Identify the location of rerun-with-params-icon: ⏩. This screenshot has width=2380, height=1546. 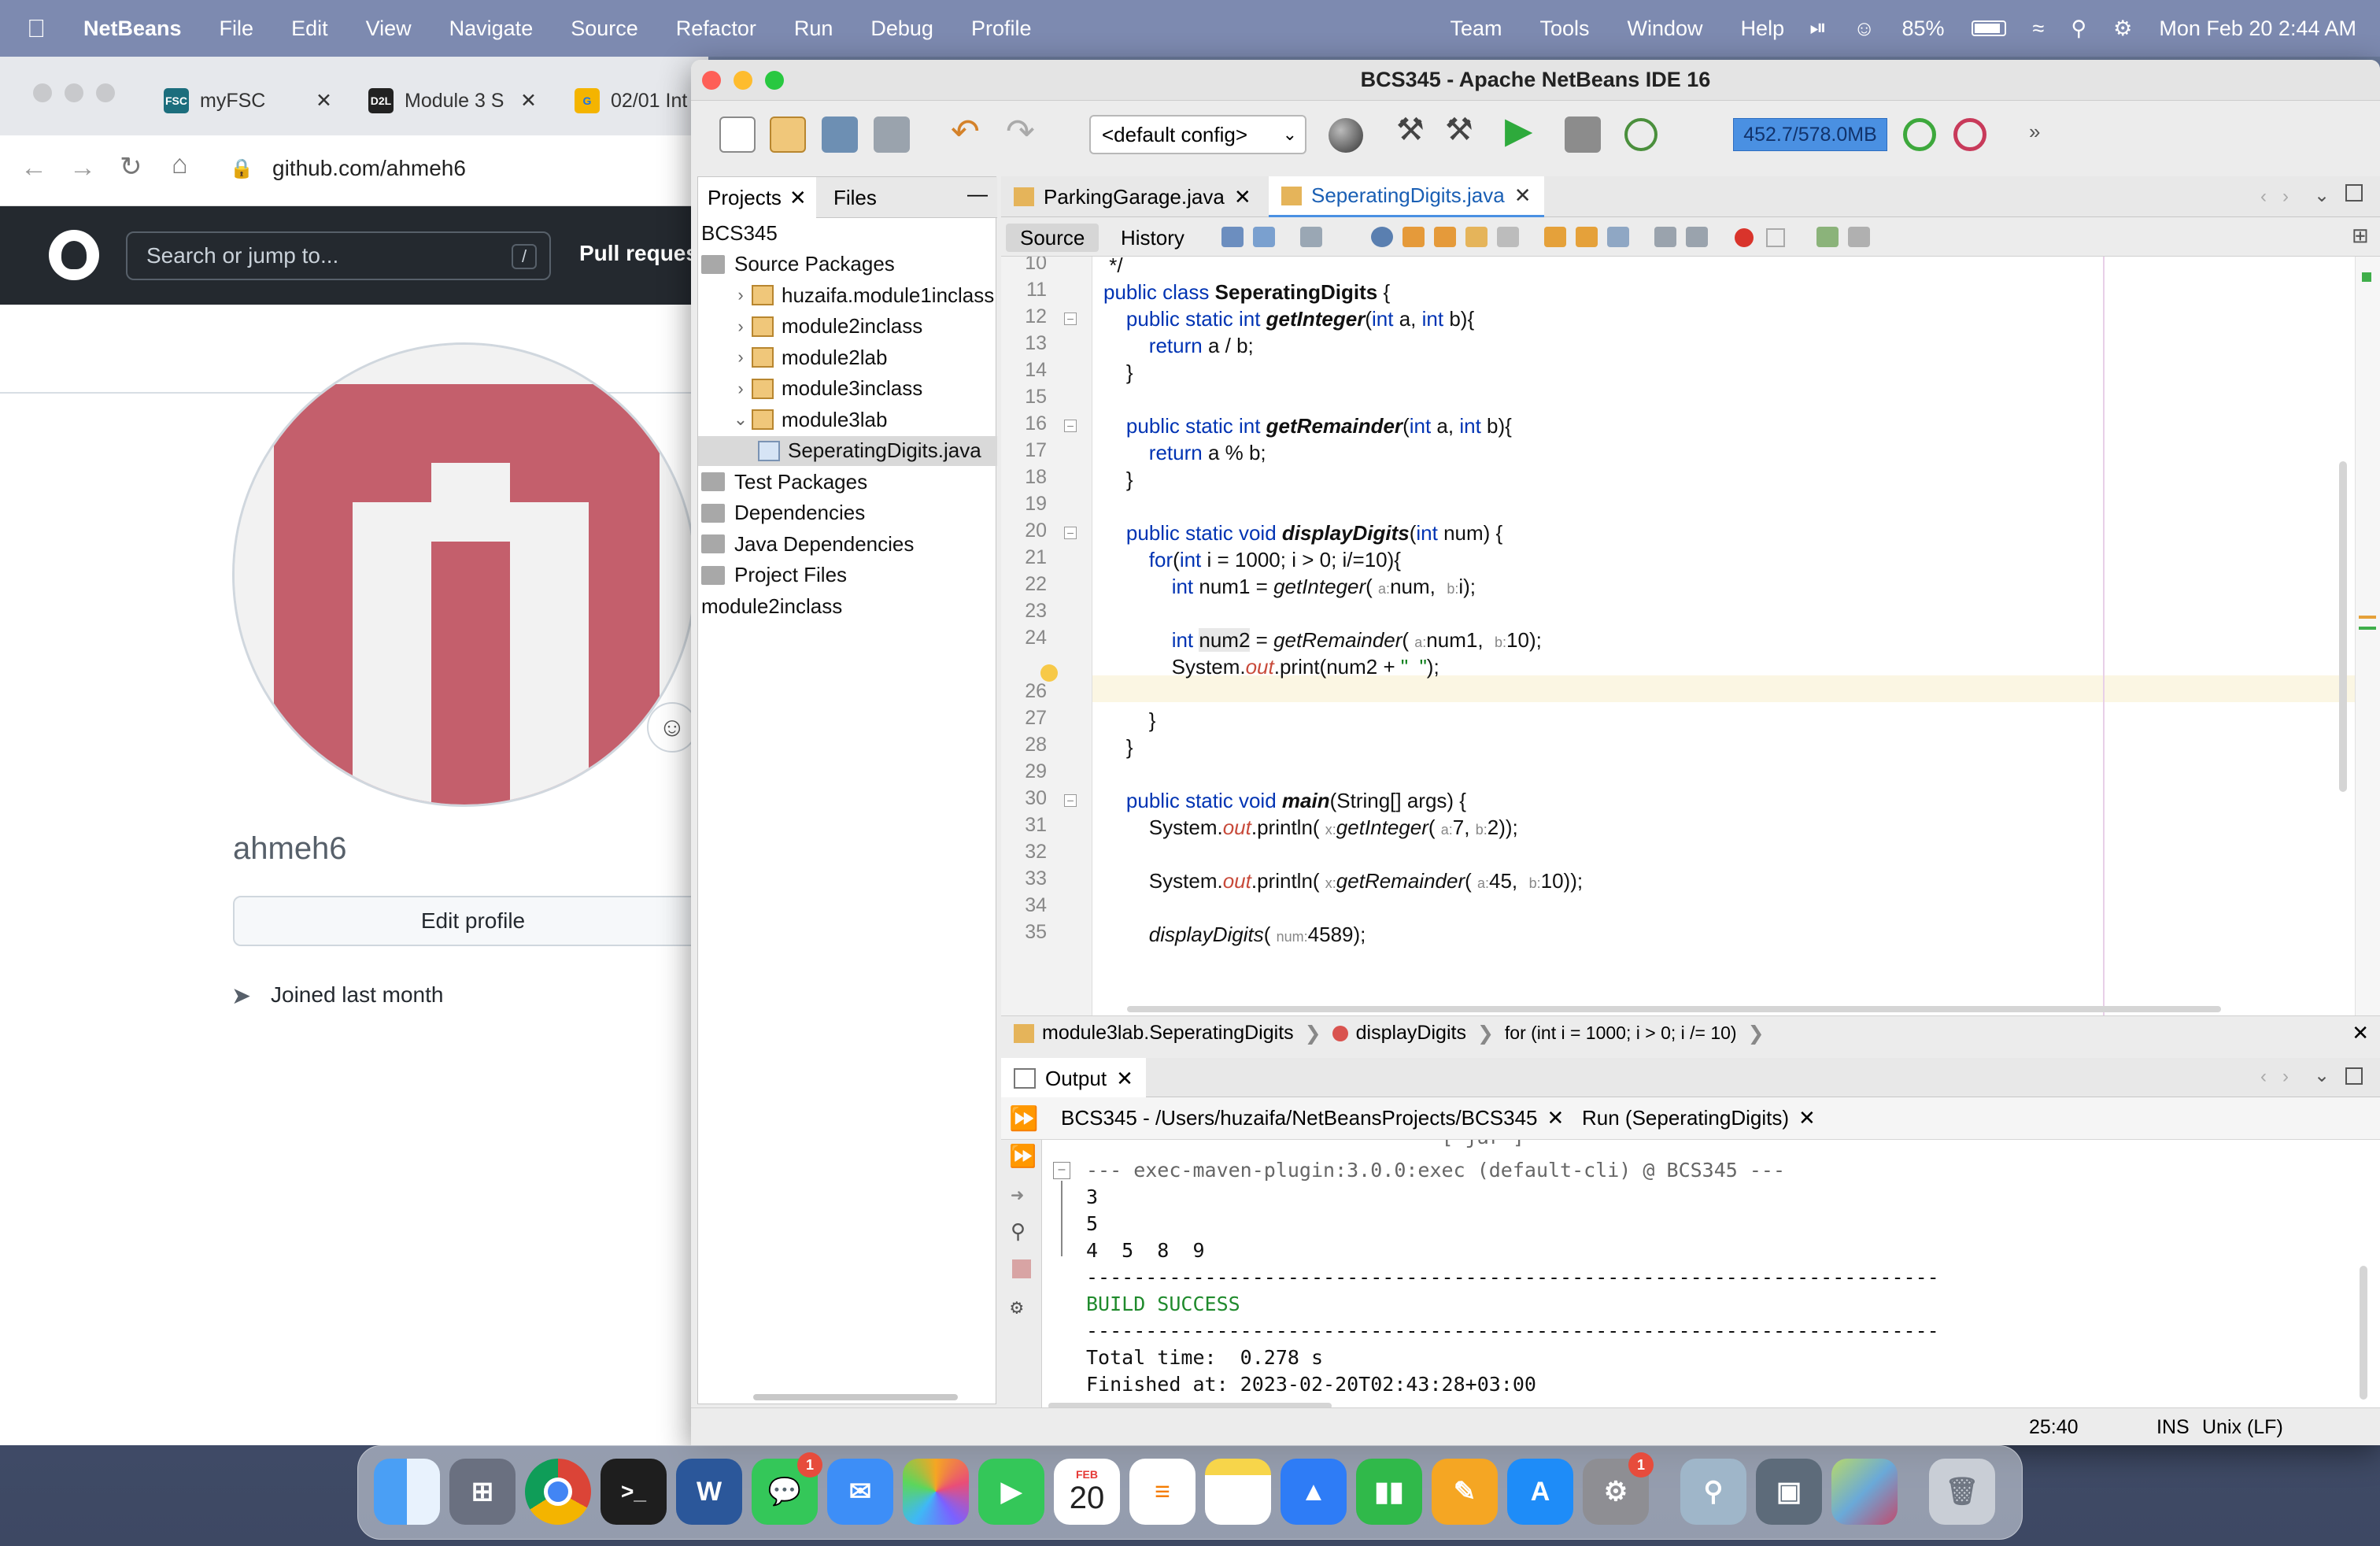
(1023, 1156).